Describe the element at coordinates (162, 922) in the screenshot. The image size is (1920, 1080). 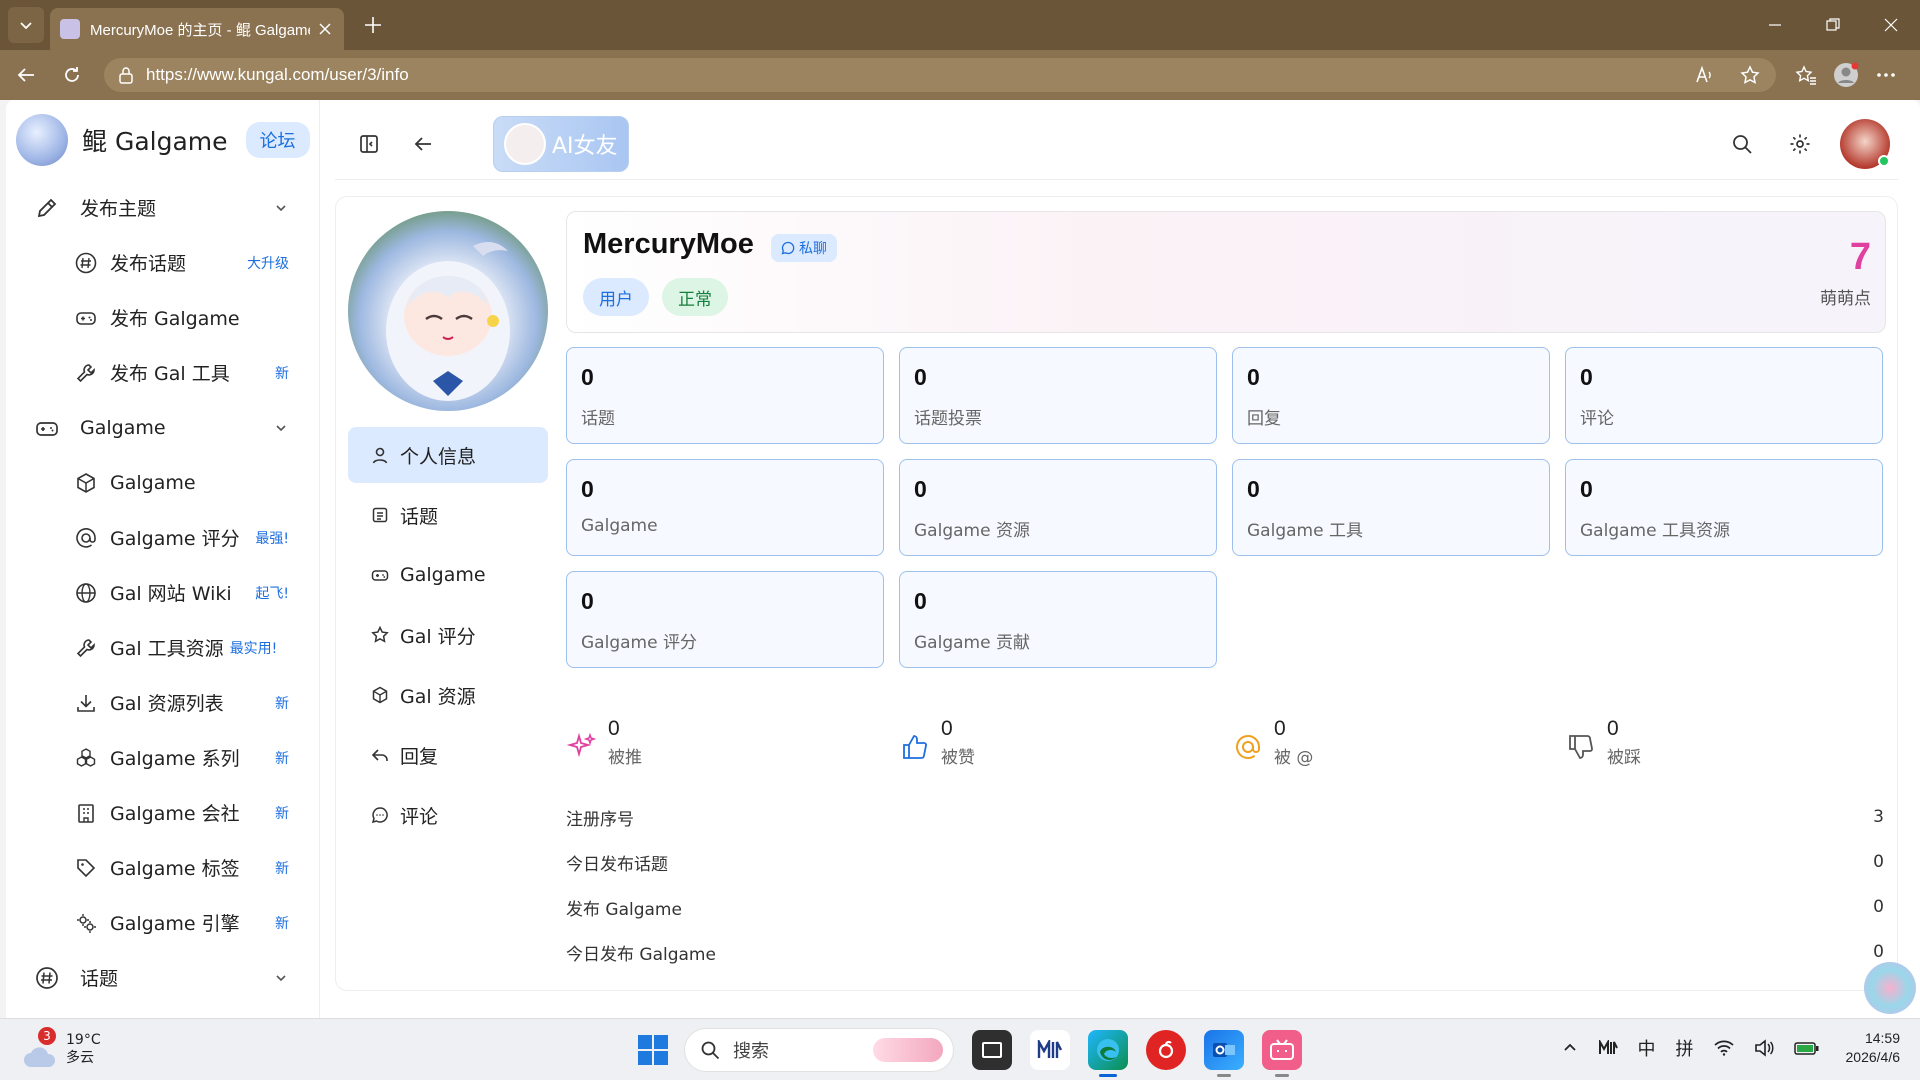
I see `sidebar-item-galgame-engine: Galgame 引擎 新` at that location.